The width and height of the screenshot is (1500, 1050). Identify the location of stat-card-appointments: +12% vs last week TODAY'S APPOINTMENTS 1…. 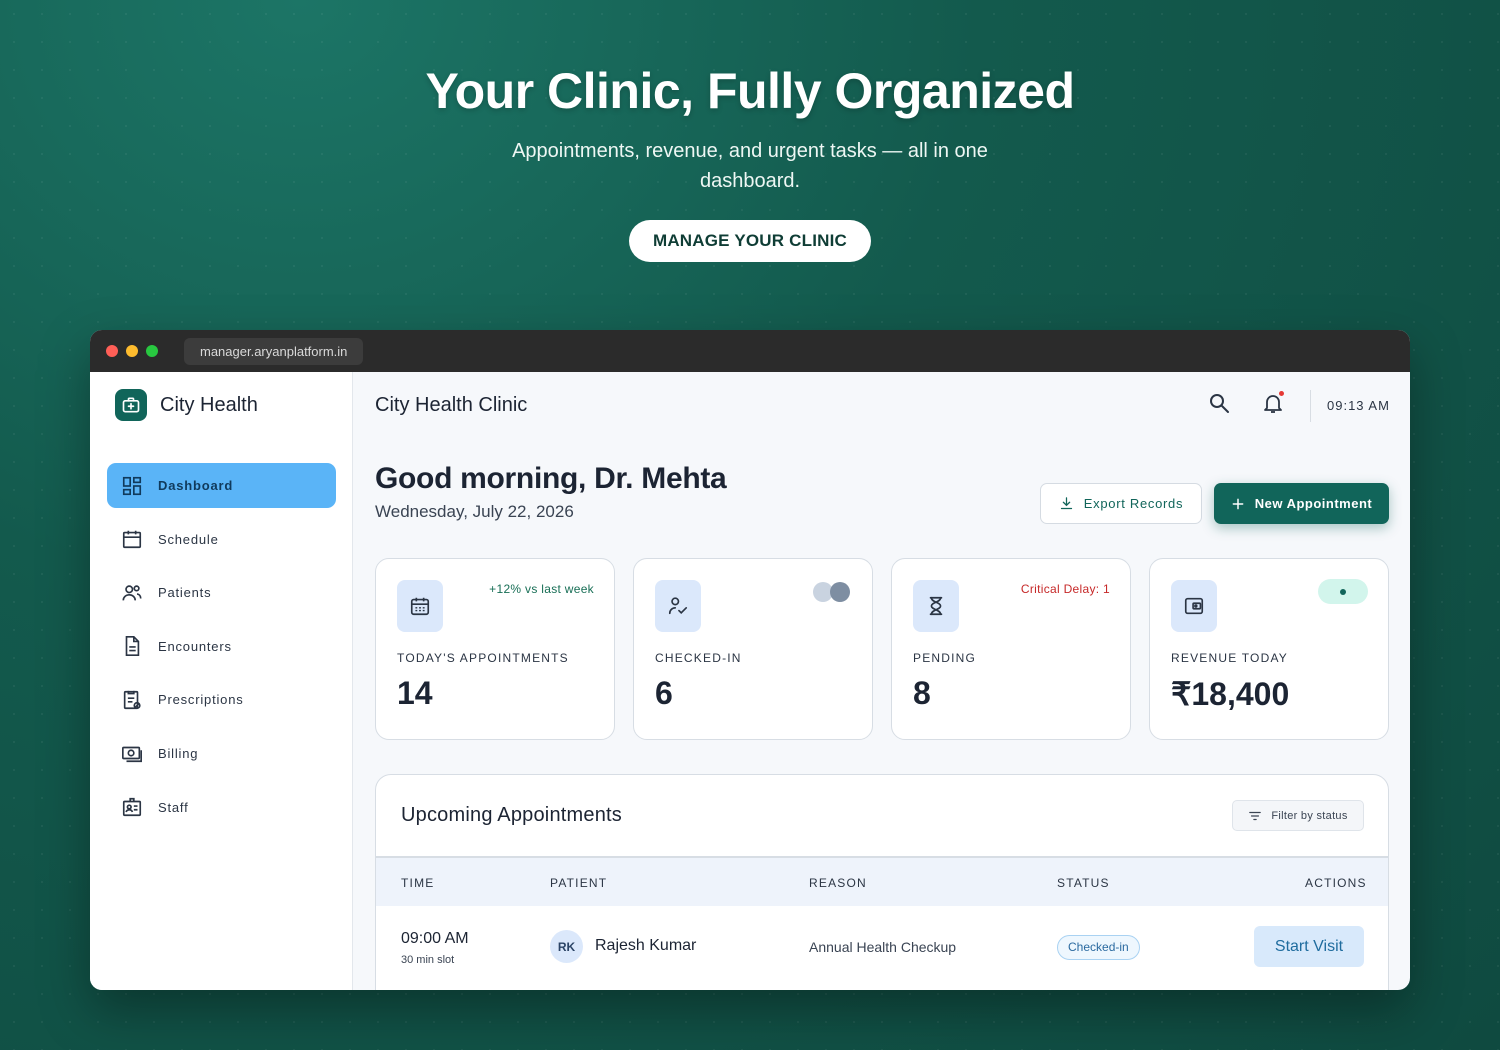
(495, 649).